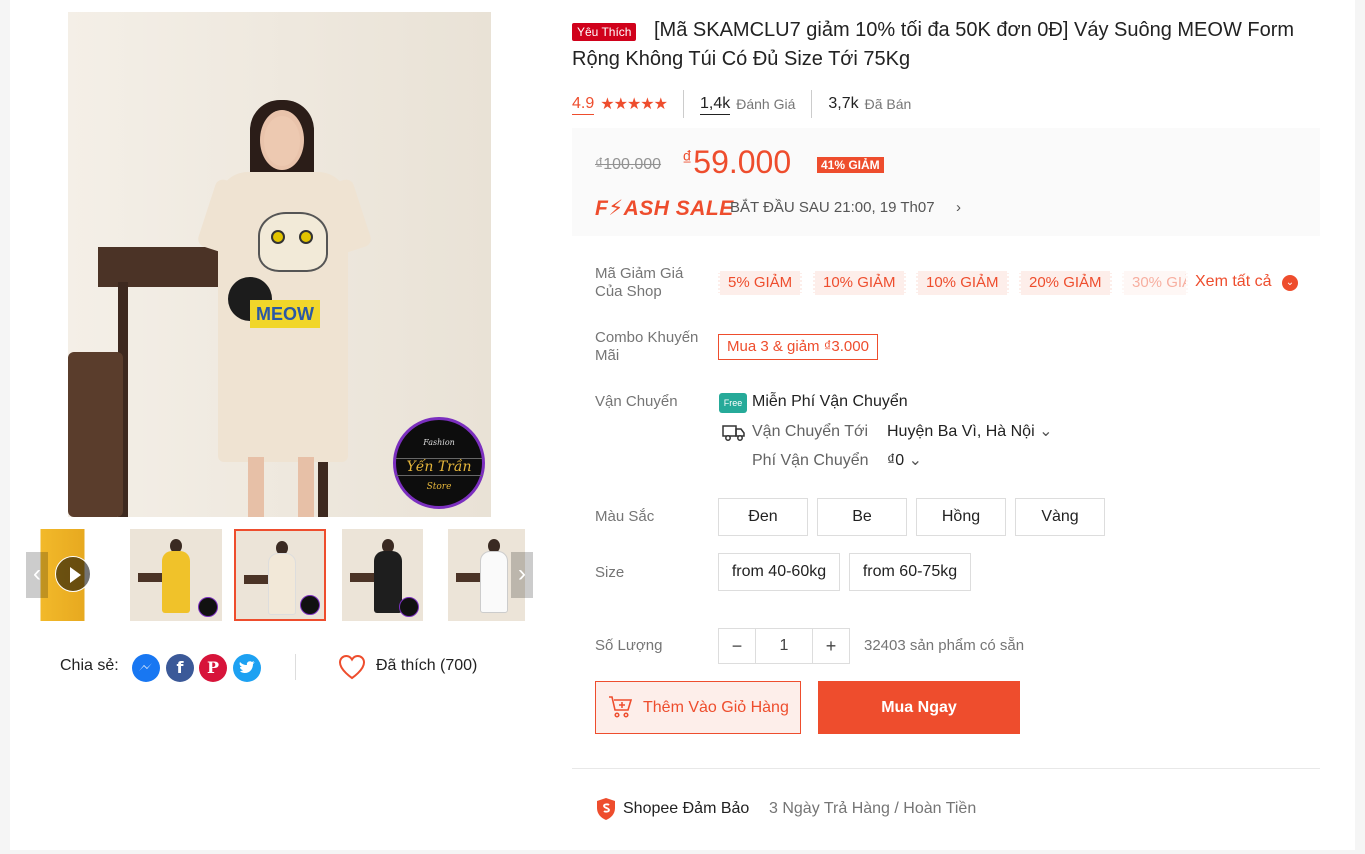  I want to click on messenger-icon, so click(146, 668).